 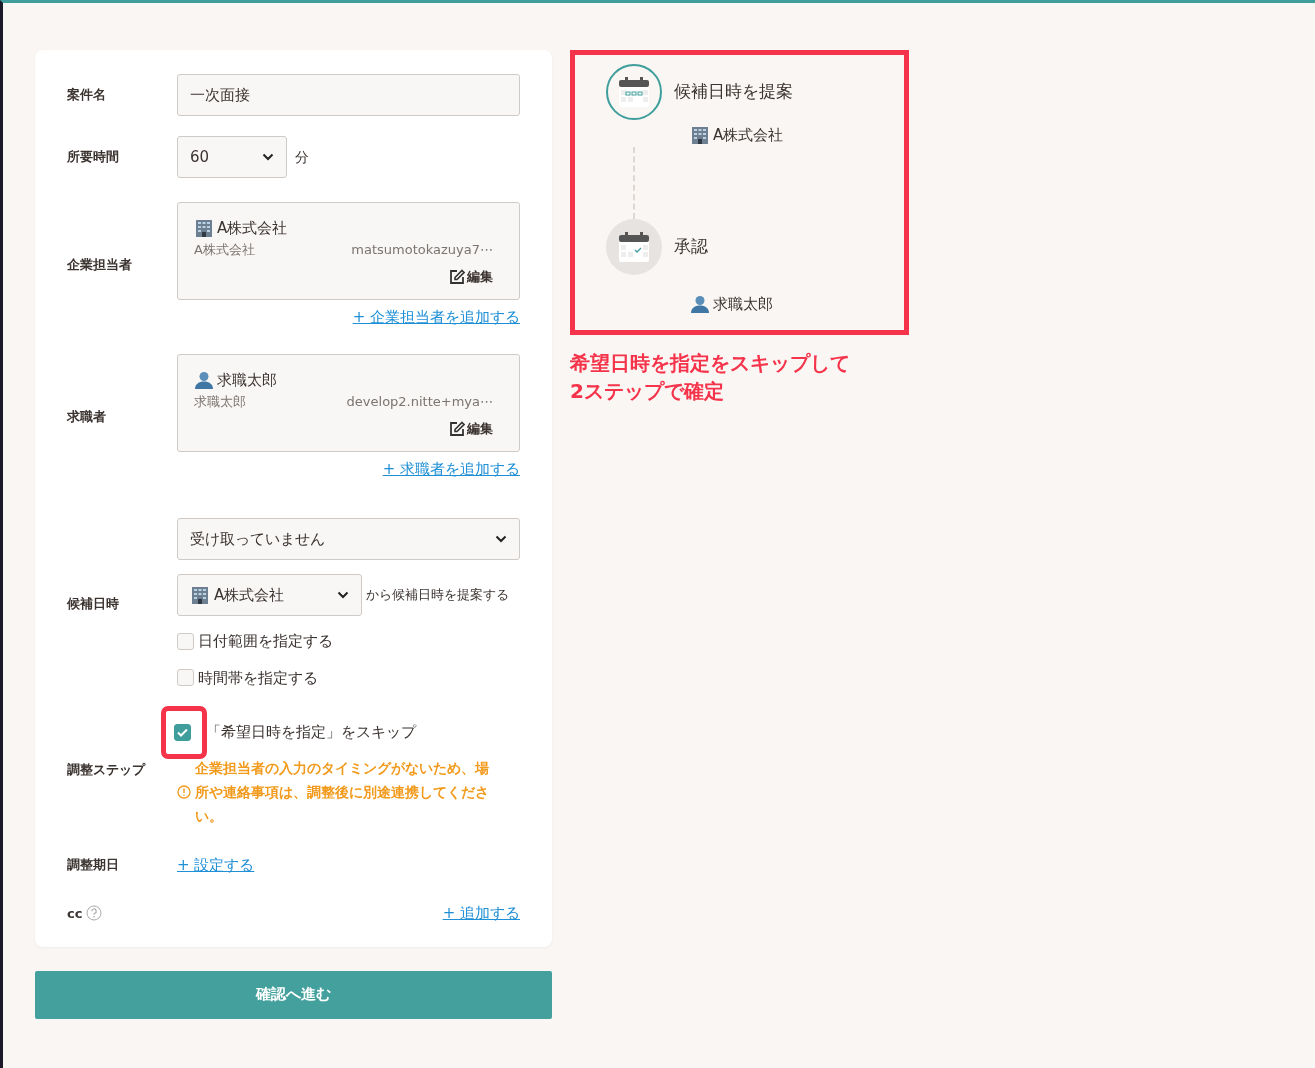 I want to click on field-label: 調整ステップ, so click(x=106, y=769).